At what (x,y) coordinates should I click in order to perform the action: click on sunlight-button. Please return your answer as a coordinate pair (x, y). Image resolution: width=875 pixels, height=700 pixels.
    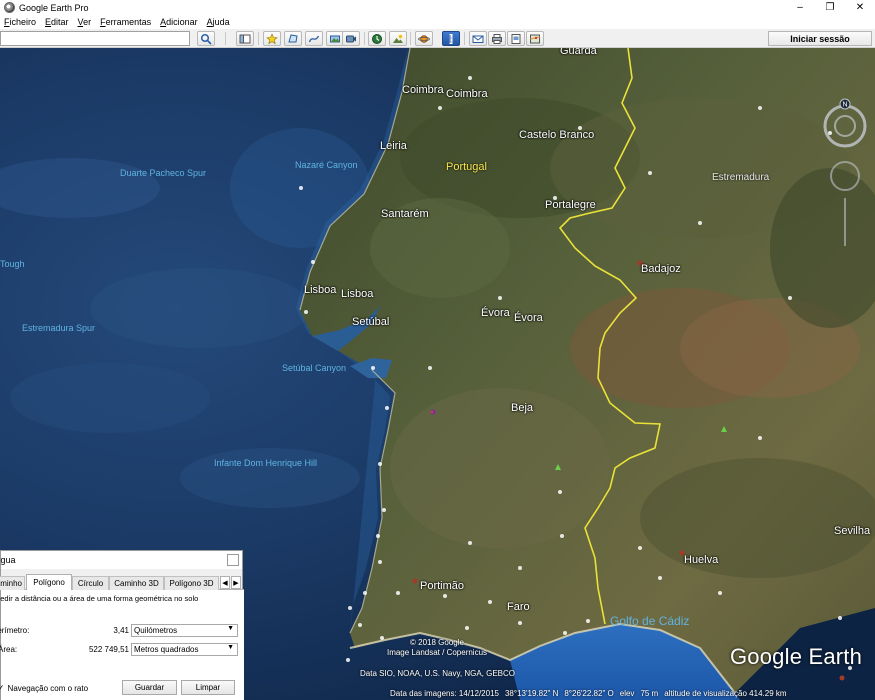
    Looking at the image, I should click on (398, 38).